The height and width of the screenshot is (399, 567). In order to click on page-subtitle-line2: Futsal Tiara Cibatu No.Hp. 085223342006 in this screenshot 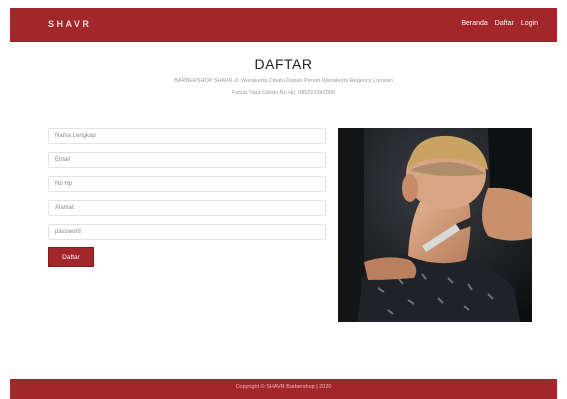, I will do `click(283, 93)`.